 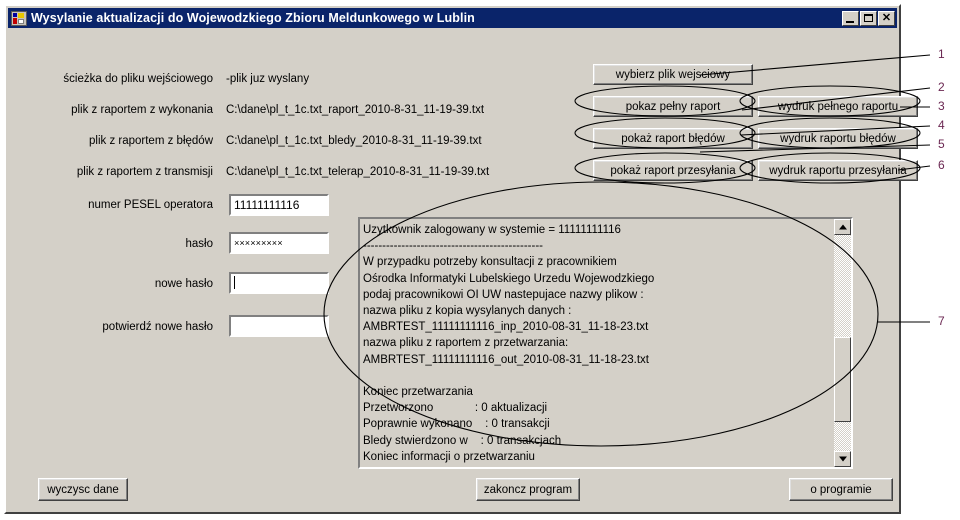 What do you see at coordinates (941, 54) in the screenshot?
I see `annotation-number-1: 1` at bounding box center [941, 54].